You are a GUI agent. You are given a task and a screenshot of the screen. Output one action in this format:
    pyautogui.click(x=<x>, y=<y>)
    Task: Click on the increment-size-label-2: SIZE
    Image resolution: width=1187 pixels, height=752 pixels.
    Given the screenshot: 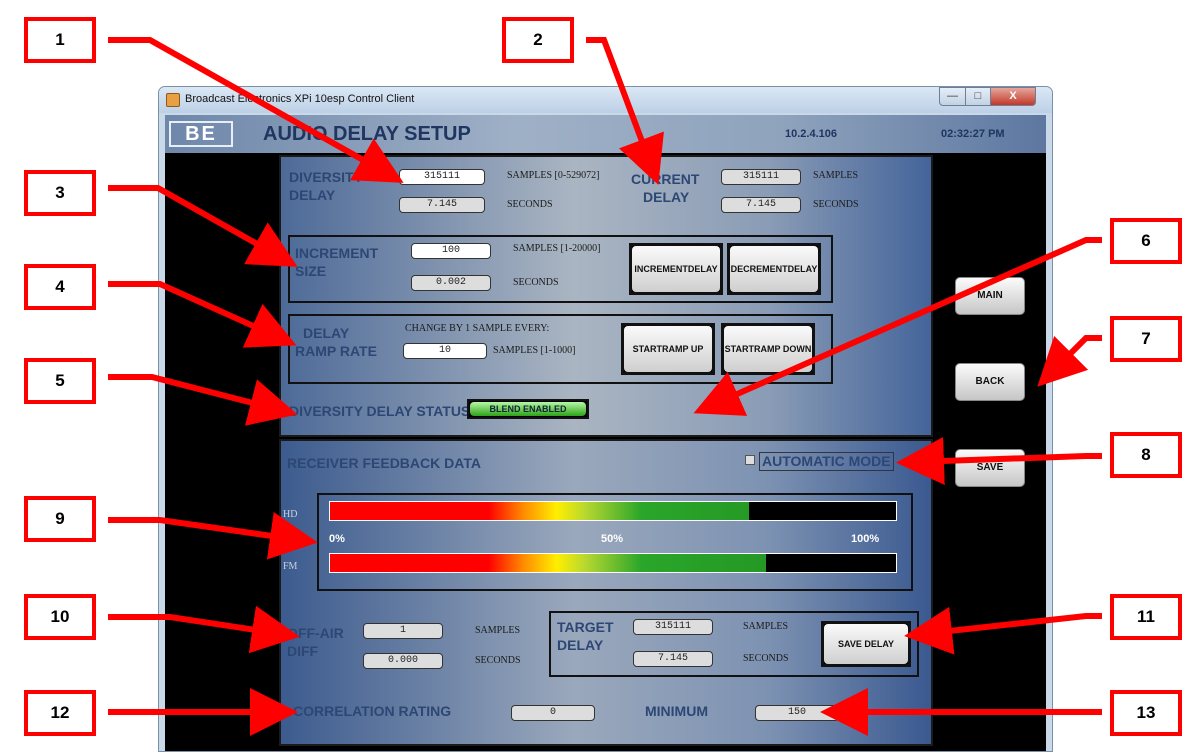 What is the action you would take?
    pyautogui.click(x=311, y=271)
    